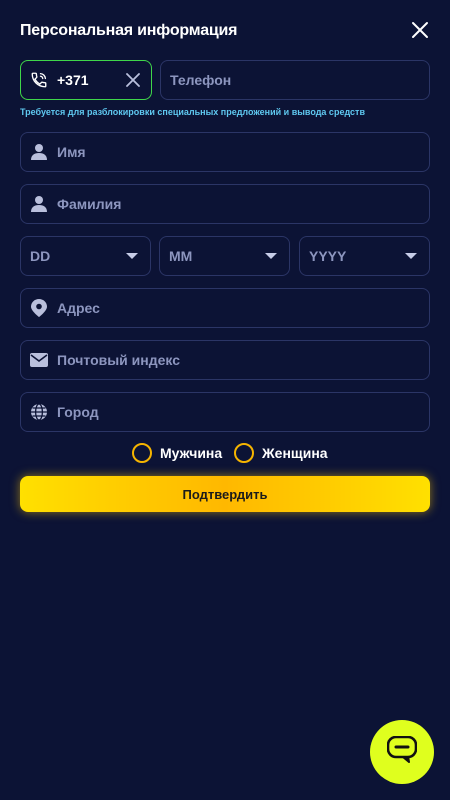 This screenshot has height=800, width=450. What do you see at coordinates (295, 80) in the screenshot?
I see `phone-input: Телефон` at bounding box center [295, 80].